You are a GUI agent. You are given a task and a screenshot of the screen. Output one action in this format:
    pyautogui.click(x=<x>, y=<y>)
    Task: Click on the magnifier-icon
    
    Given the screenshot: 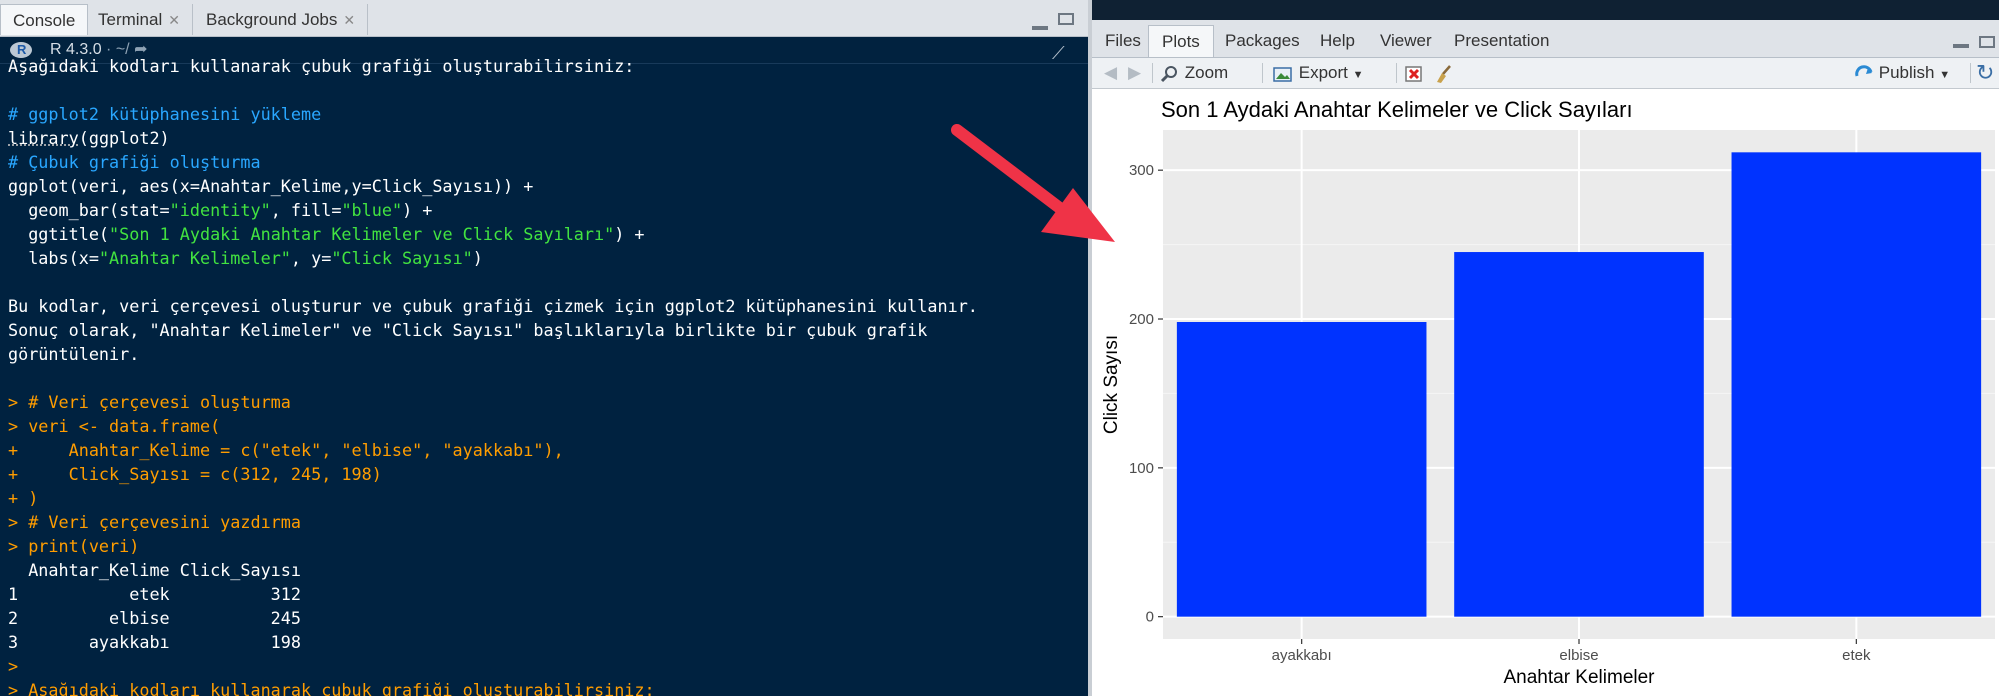 What is the action you would take?
    pyautogui.click(x=1168, y=73)
    